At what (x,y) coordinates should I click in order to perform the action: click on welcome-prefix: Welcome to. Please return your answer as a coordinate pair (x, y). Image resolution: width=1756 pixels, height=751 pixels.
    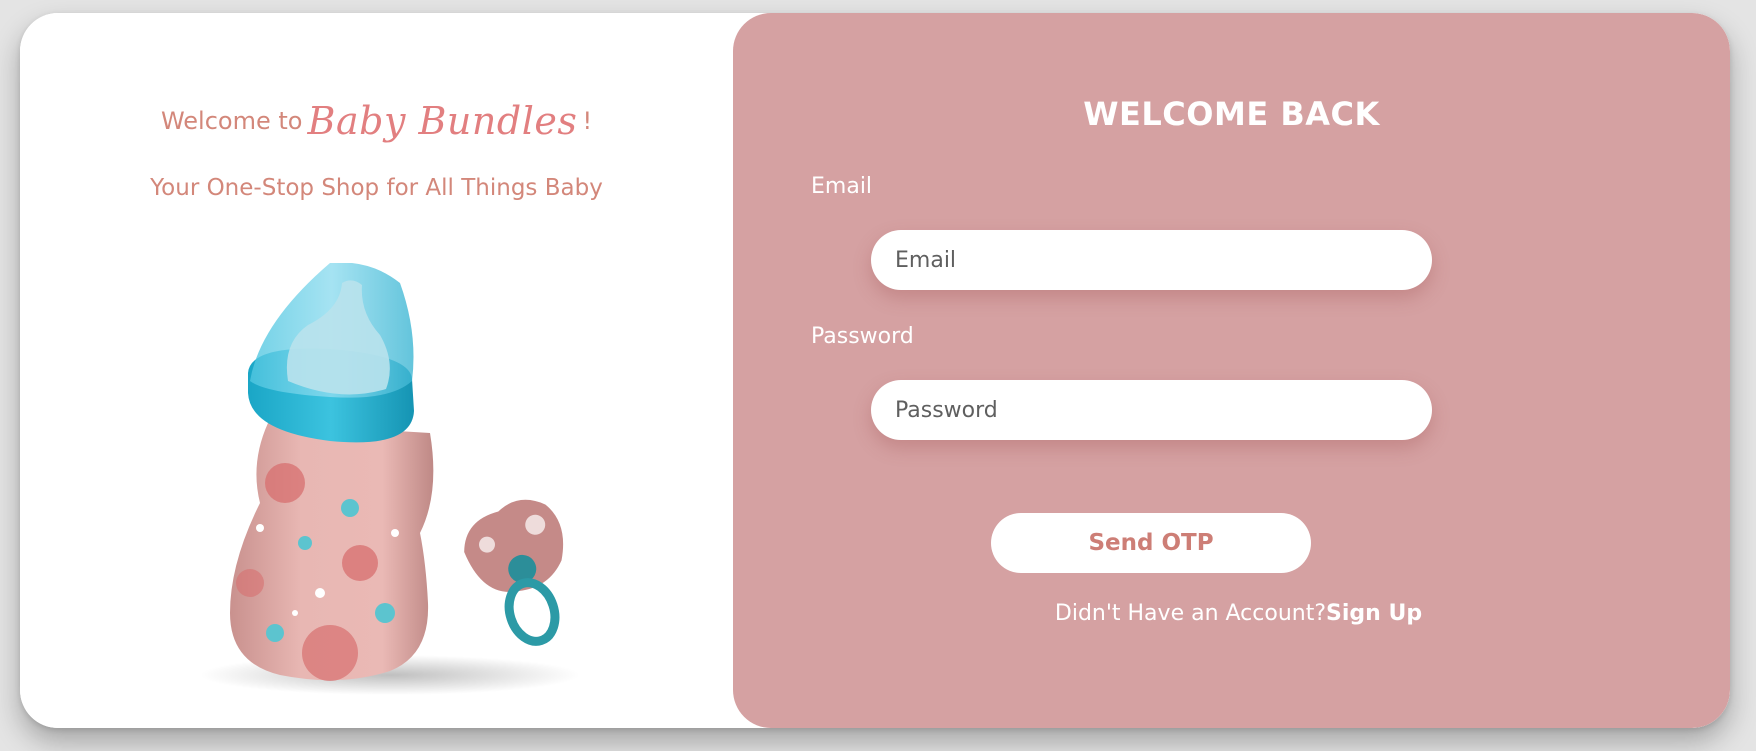
    Looking at the image, I should click on (231, 121).